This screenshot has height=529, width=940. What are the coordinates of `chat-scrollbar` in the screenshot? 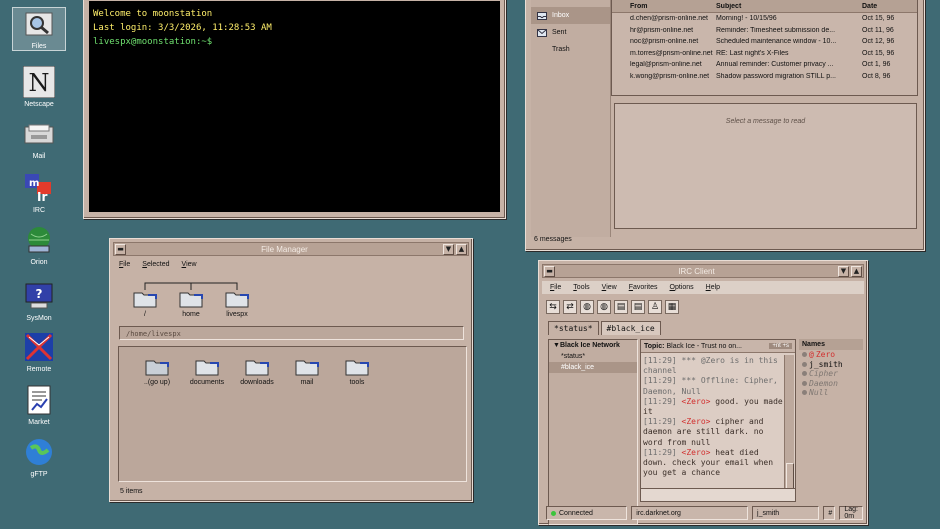 It's located at (789, 428).